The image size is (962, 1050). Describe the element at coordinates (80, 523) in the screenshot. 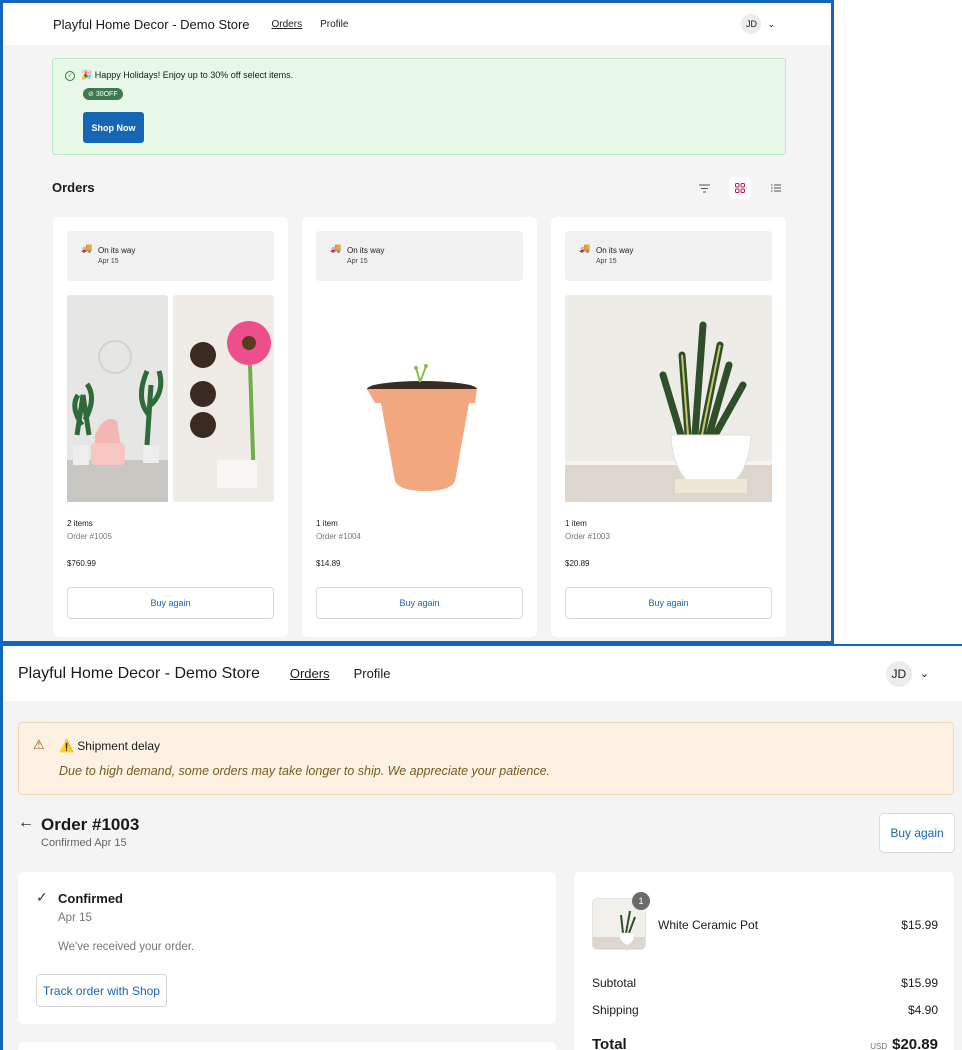

I see `item-count: 2 items` at that location.